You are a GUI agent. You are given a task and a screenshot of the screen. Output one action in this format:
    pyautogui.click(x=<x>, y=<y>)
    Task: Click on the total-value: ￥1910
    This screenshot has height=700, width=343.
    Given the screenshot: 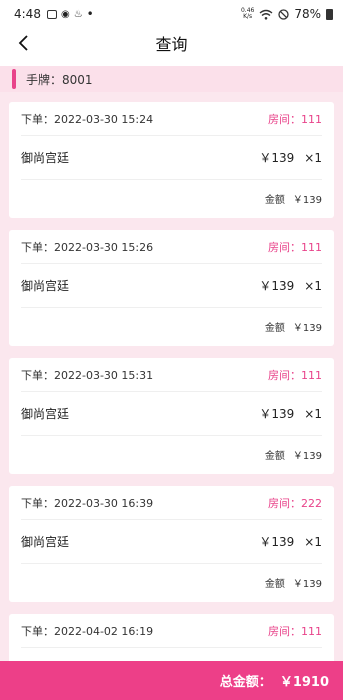 What is the action you would take?
    pyautogui.click(x=304, y=682)
    